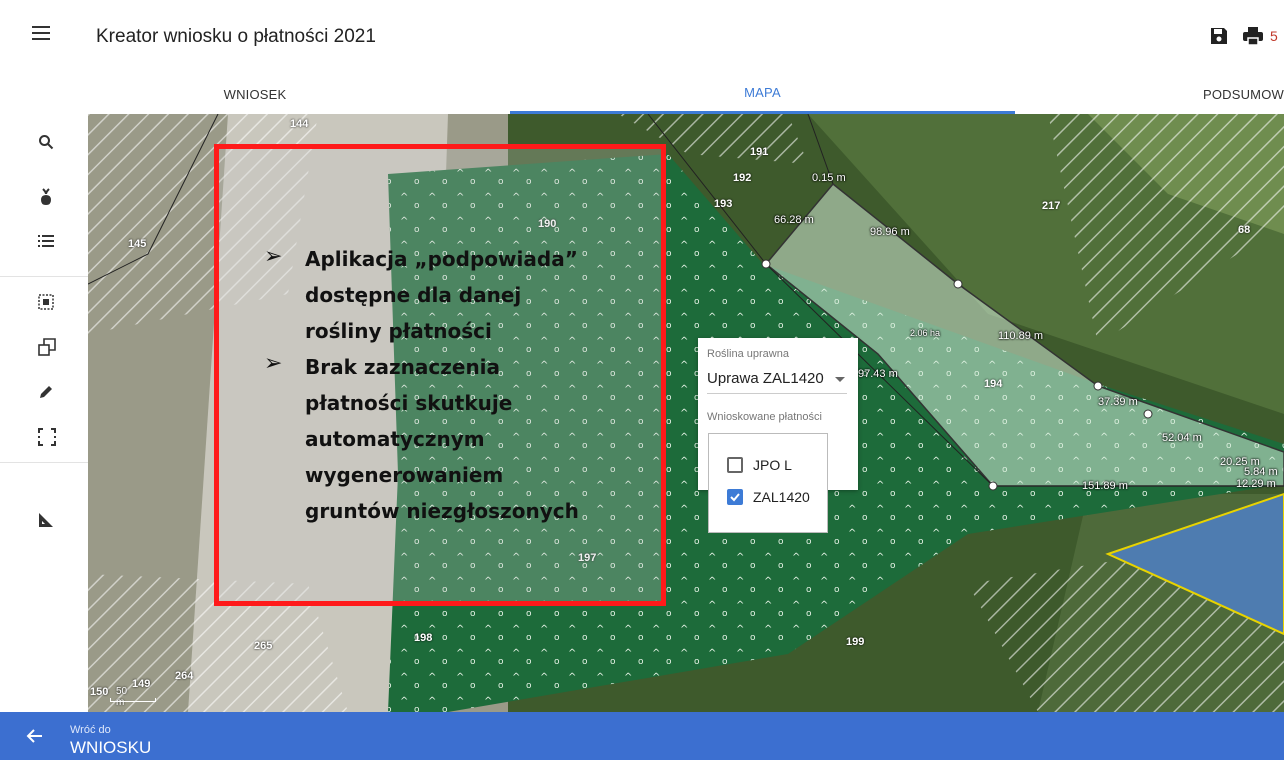  What do you see at coordinates (890, 232) in the screenshot?
I see `measurement-label: 98.96 m` at bounding box center [890, 232].